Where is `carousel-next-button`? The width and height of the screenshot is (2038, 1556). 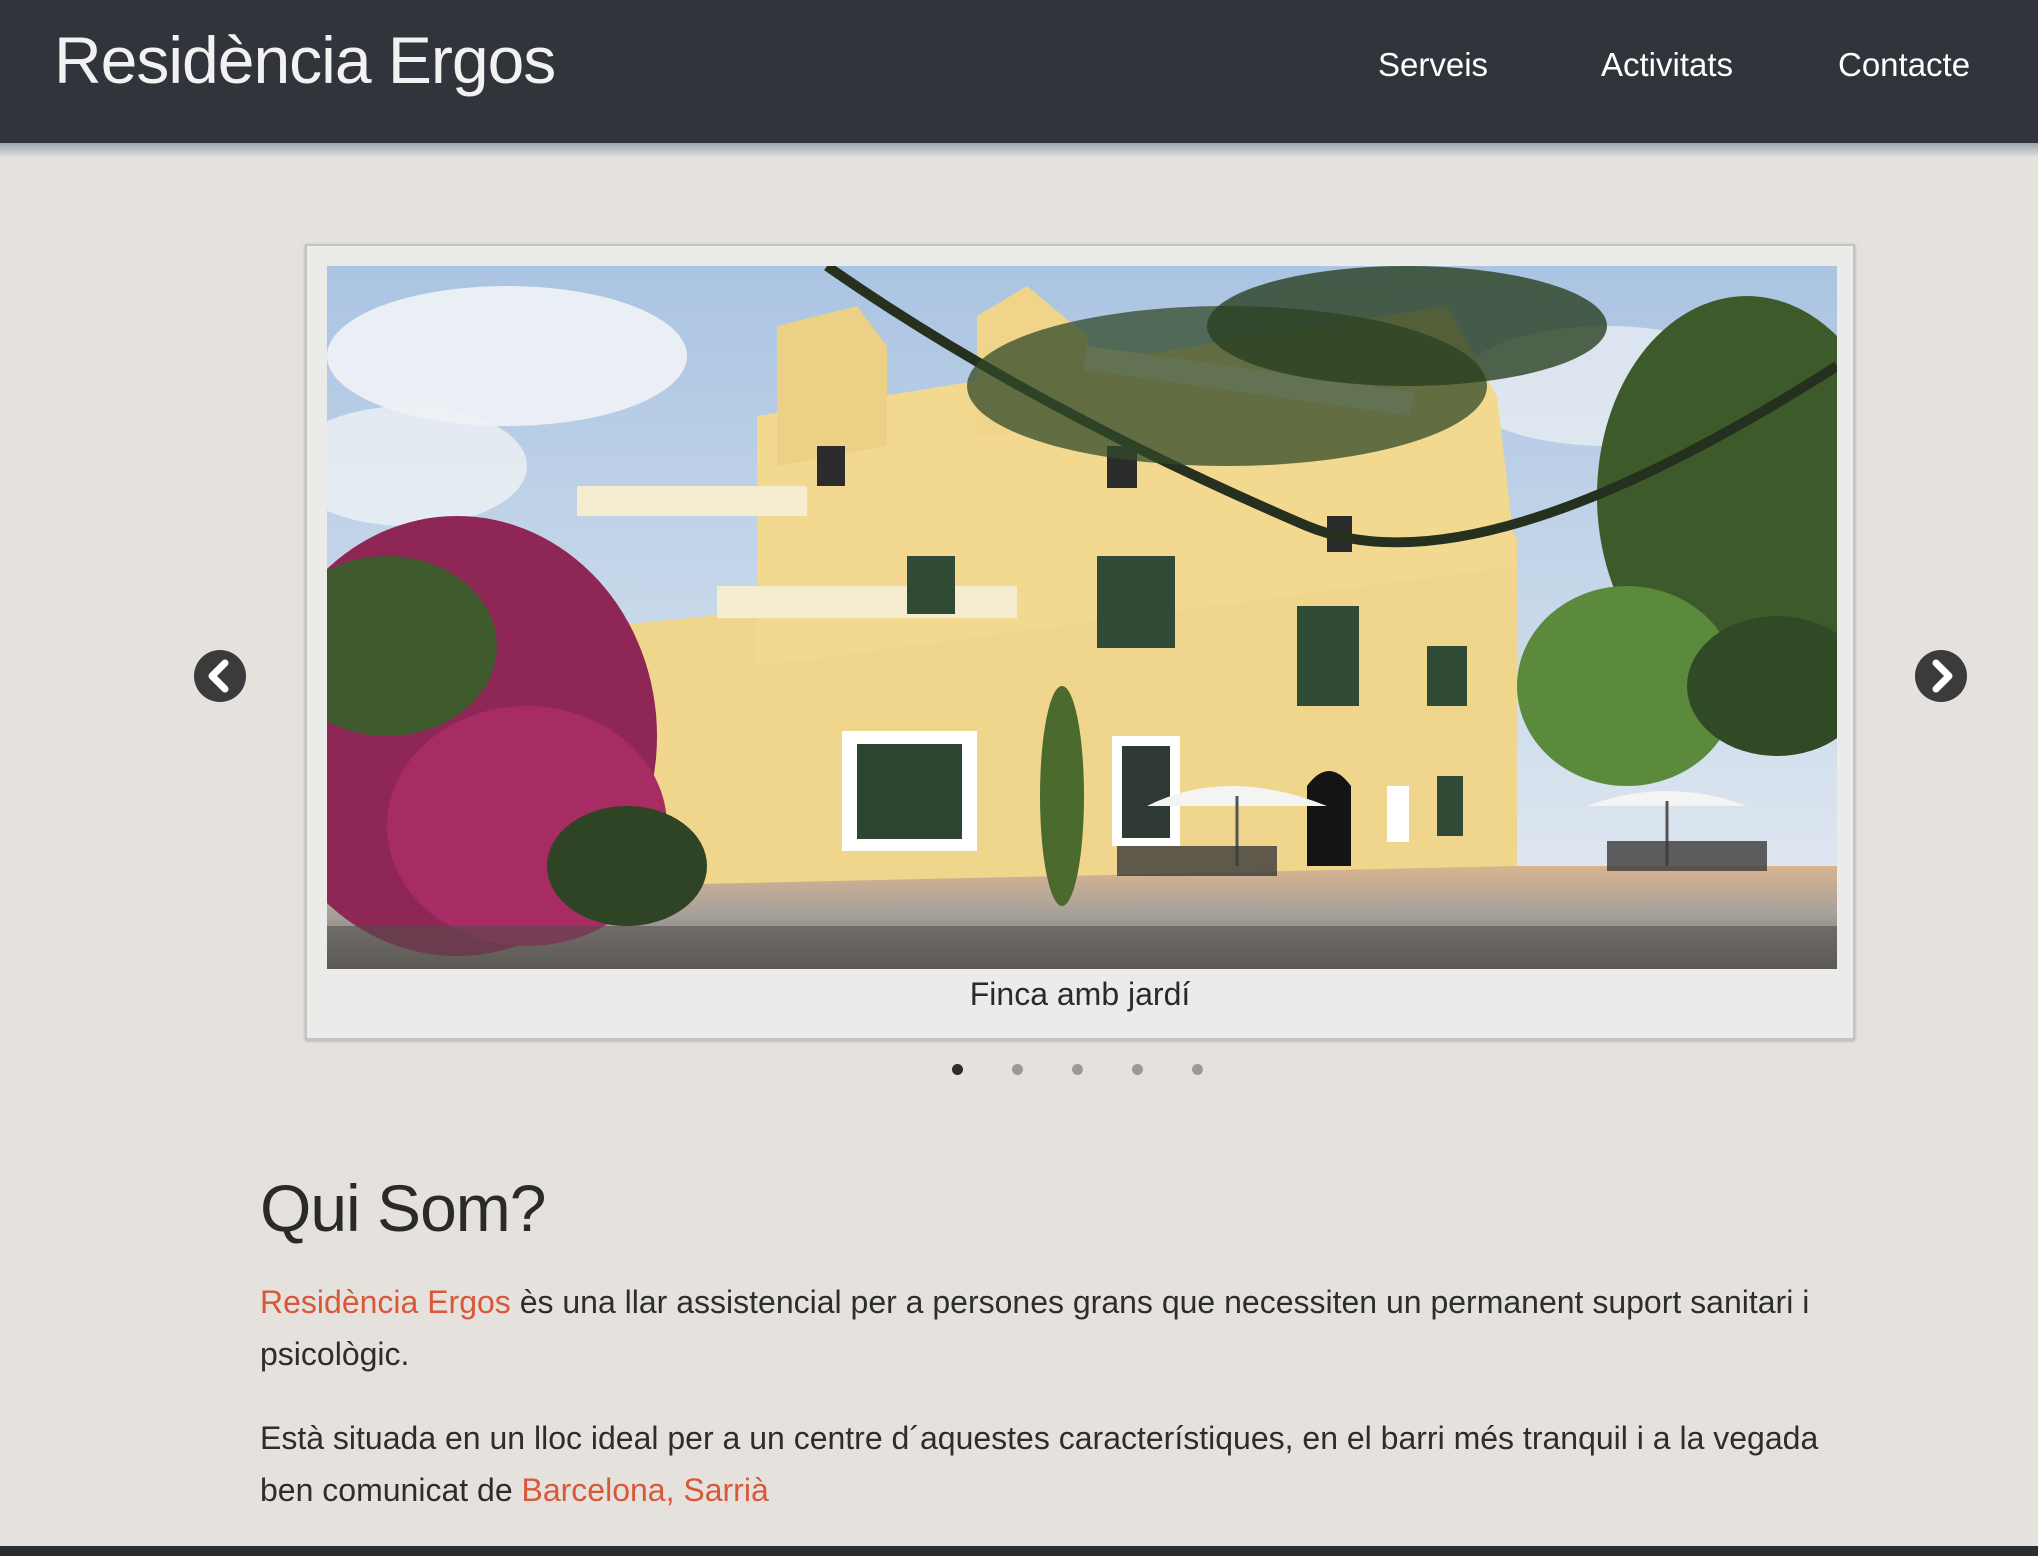
carousel-next-button is located at coordinates (1941, 676).